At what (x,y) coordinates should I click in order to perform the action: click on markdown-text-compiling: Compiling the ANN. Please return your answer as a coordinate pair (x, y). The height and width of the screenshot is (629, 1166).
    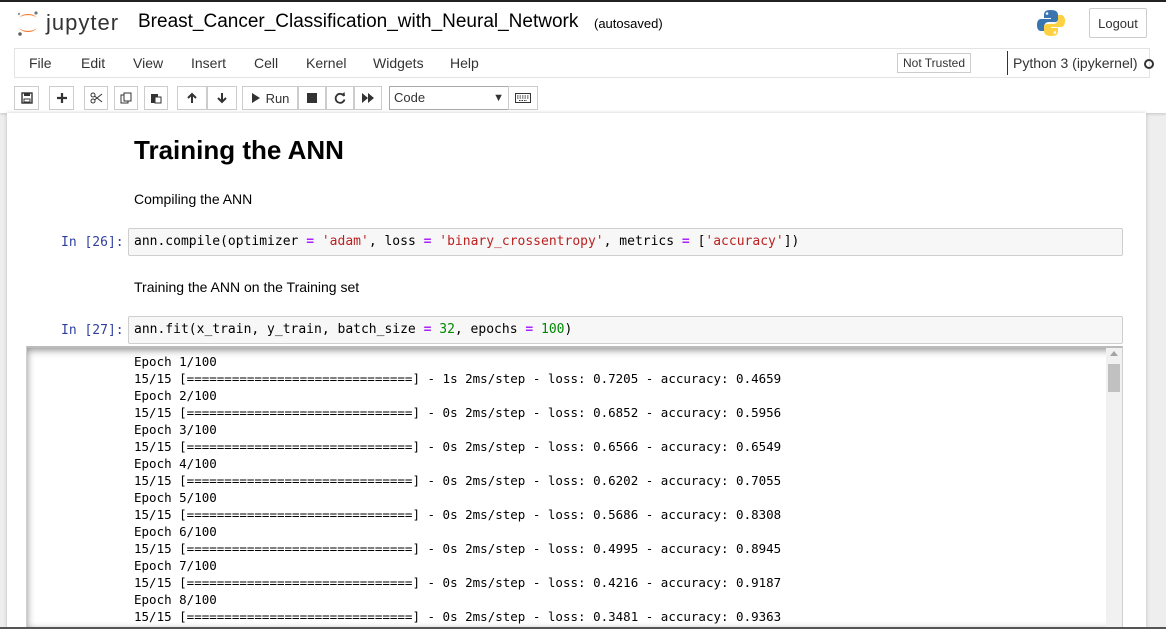
    Looking at the image, I should click on (193, 199).